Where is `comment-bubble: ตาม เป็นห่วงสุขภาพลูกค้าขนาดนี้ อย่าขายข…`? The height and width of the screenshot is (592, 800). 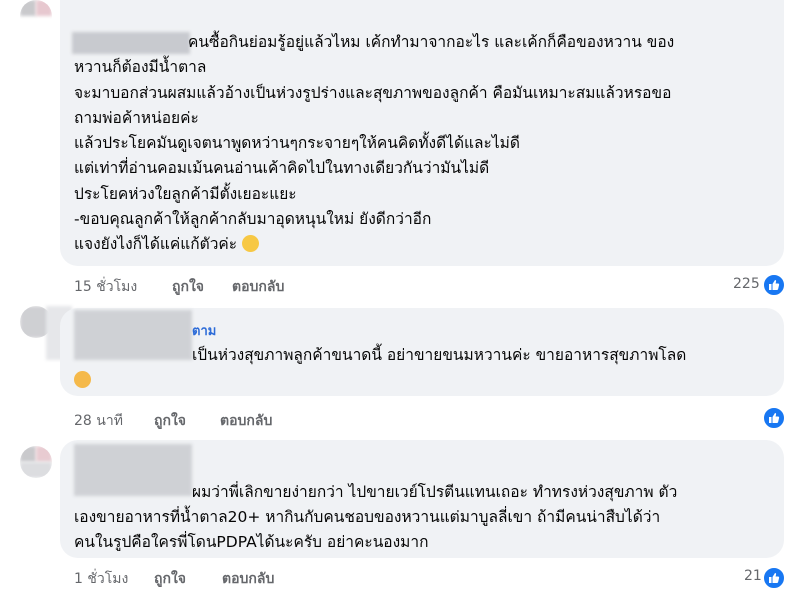 comment-bubble: ตาม เป็นห่วงสุขภาพลูกค้าขนาดนี้ อย่าขายข… is located at coordinates (422, 352).